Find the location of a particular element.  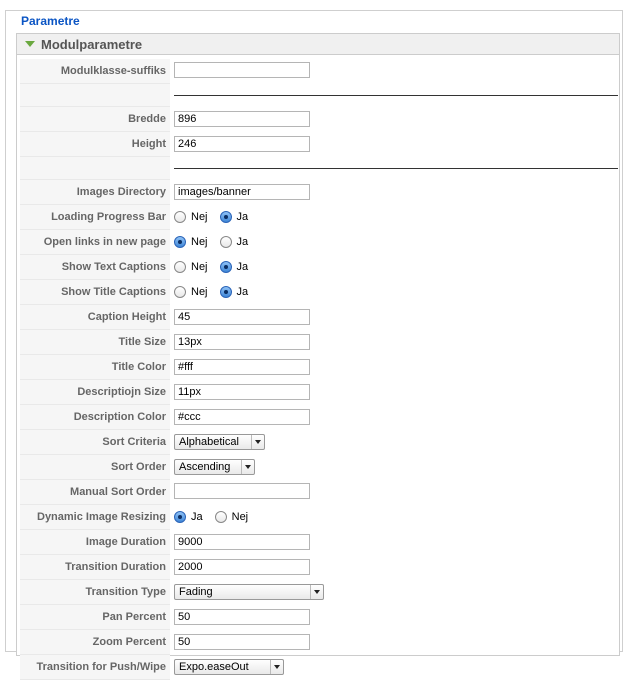

field-label: Transition Duration is located at coordinates (95, 567).